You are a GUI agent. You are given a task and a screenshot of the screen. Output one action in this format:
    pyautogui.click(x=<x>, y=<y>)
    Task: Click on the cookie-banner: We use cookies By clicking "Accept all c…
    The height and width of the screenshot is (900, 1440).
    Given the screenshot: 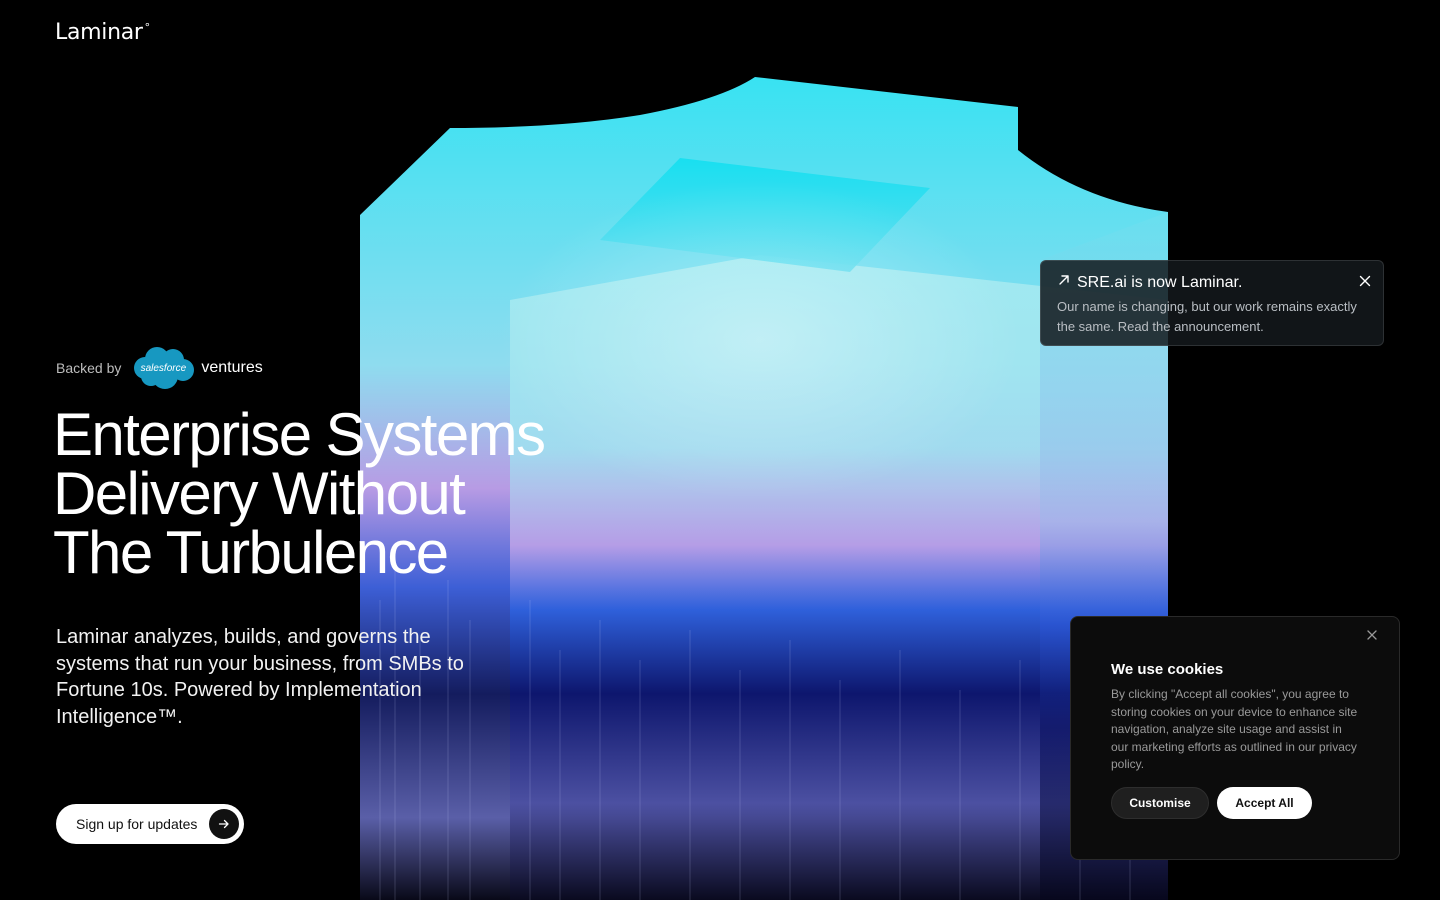 What is the action you would take?
    pyautogui.click(x=1235, y=738)
    